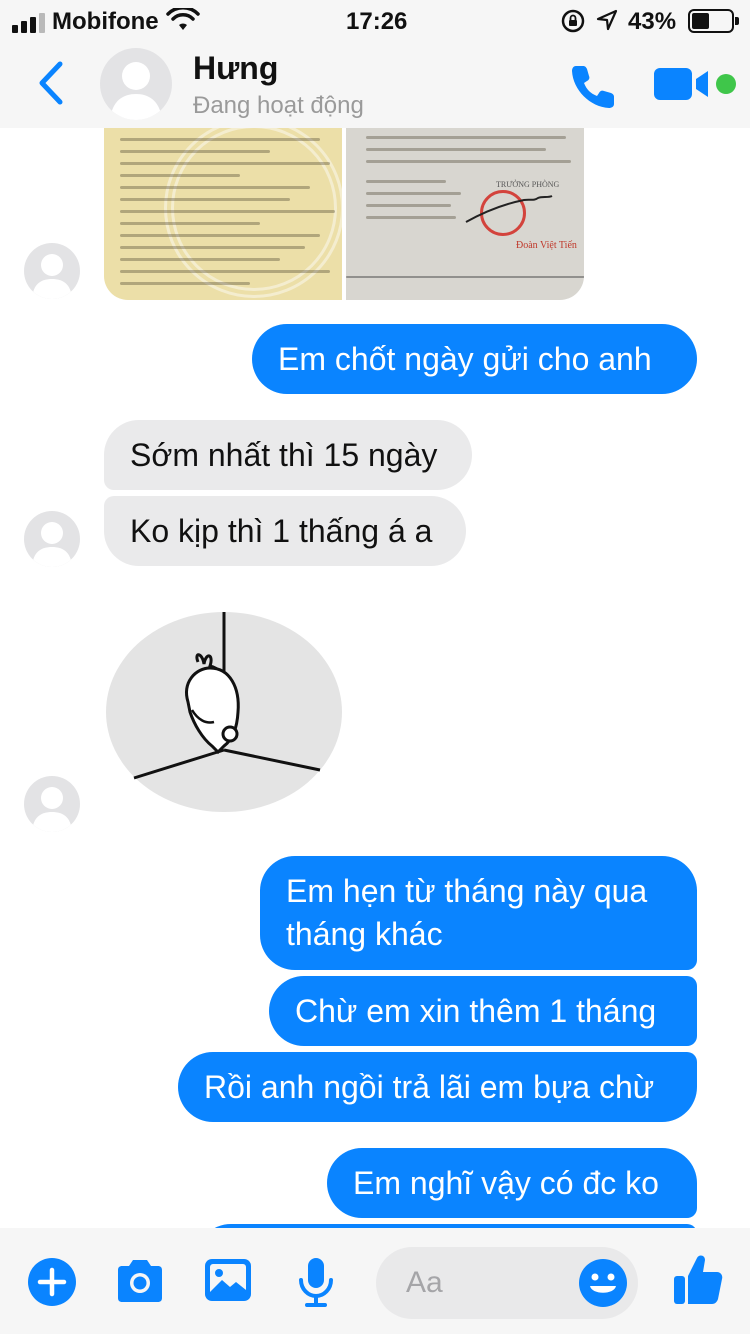 This screenshot has height=1334, width=750. What do you see at coordinates (227, 696) in the screenshot?
I see `hanging-rabbit-sticker-icon` at bounding box center [227, 696].